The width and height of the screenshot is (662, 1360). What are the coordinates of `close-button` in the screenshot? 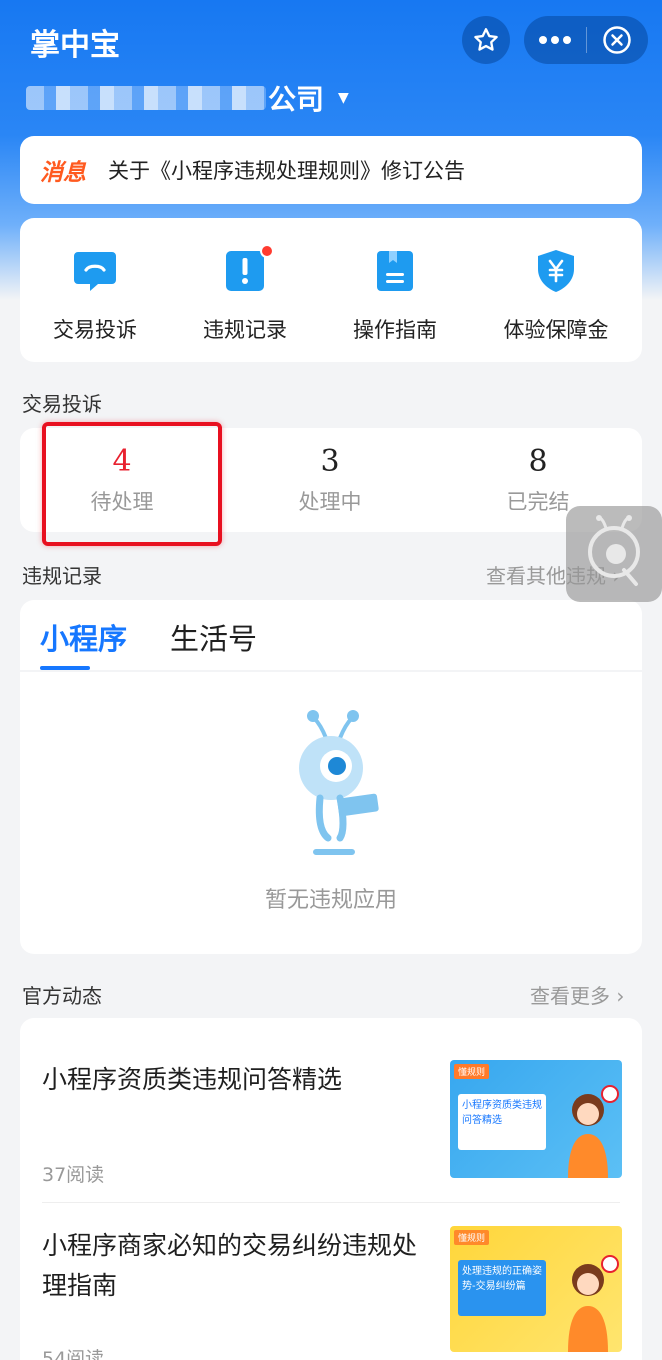 It's located at (617, 40).